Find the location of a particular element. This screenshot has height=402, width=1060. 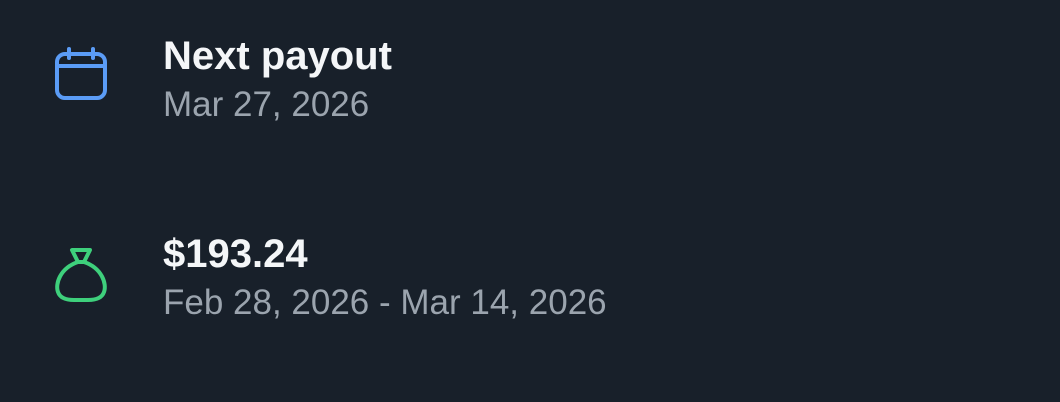

next-payout-date: Mar 27, 2026 is located at coordinates (266, 104).